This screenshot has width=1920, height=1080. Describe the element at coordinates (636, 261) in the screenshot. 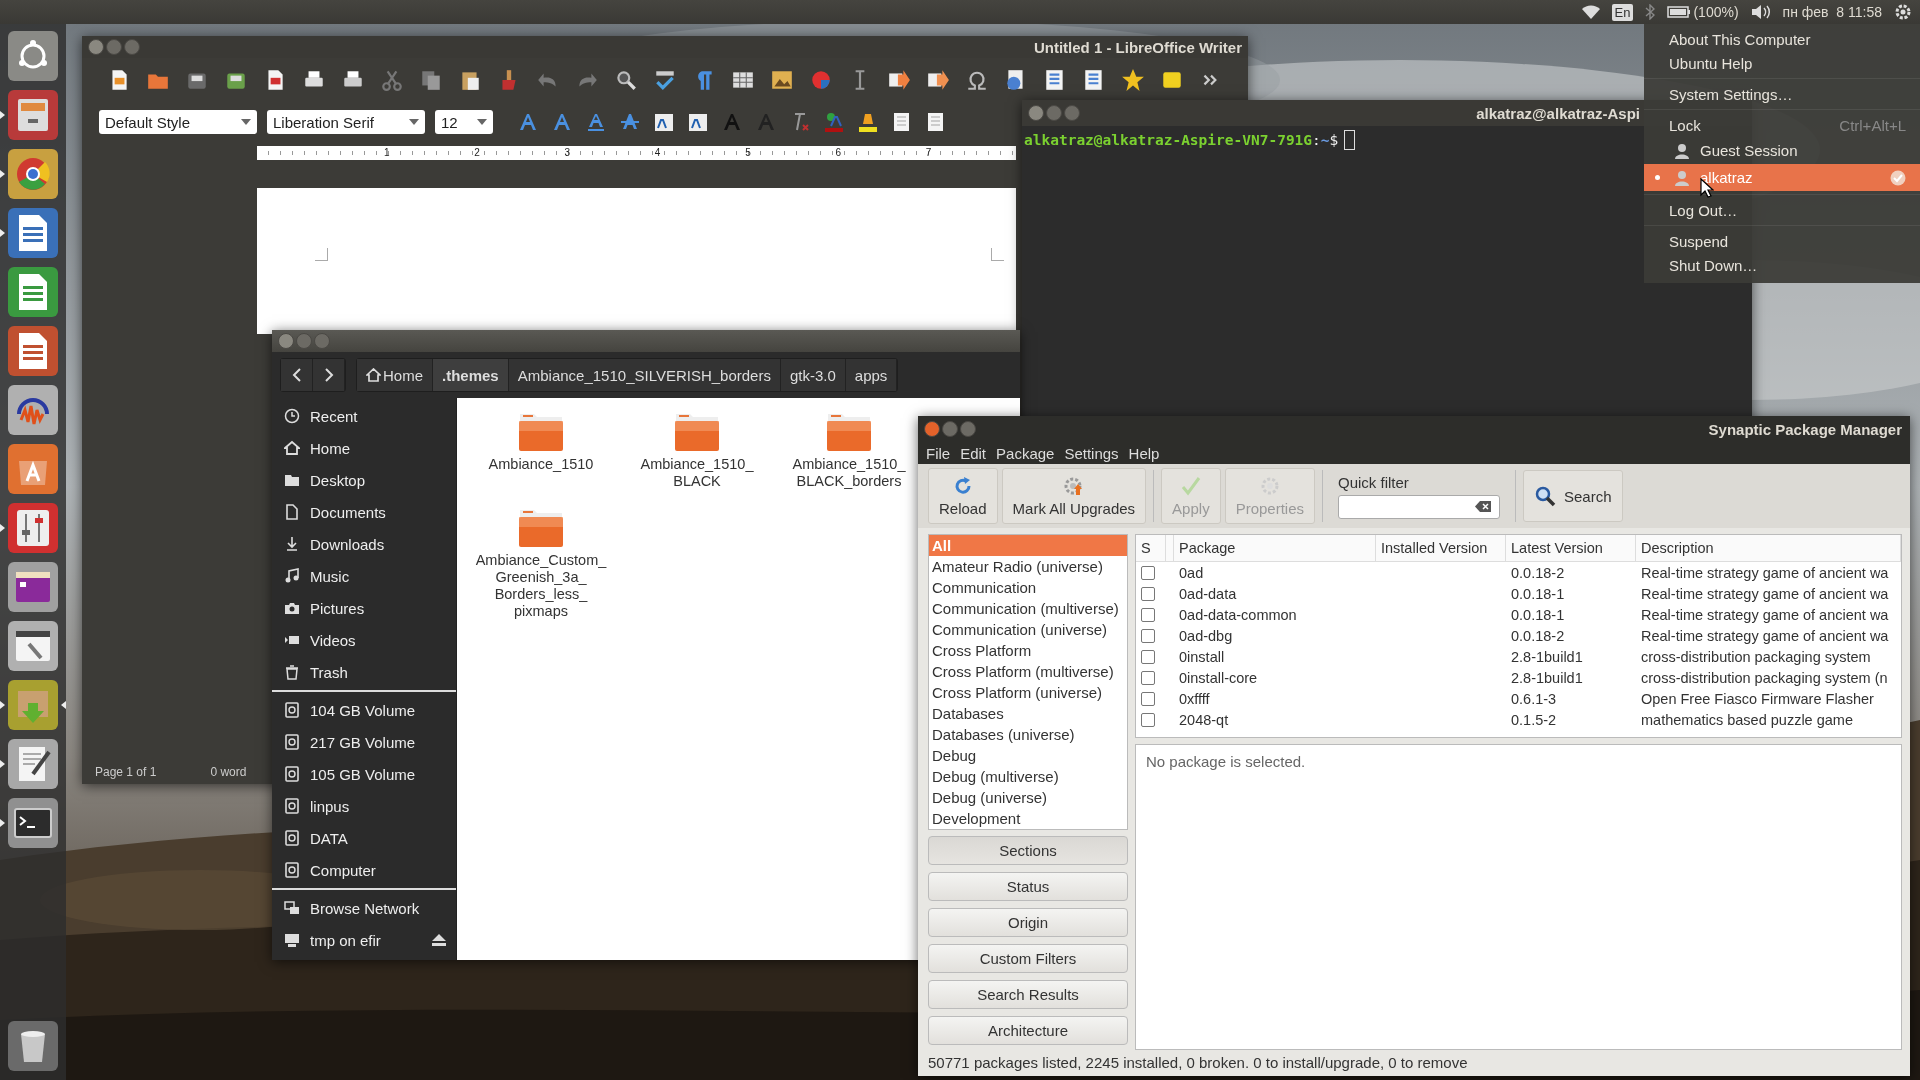

I see `document-page` at that location.